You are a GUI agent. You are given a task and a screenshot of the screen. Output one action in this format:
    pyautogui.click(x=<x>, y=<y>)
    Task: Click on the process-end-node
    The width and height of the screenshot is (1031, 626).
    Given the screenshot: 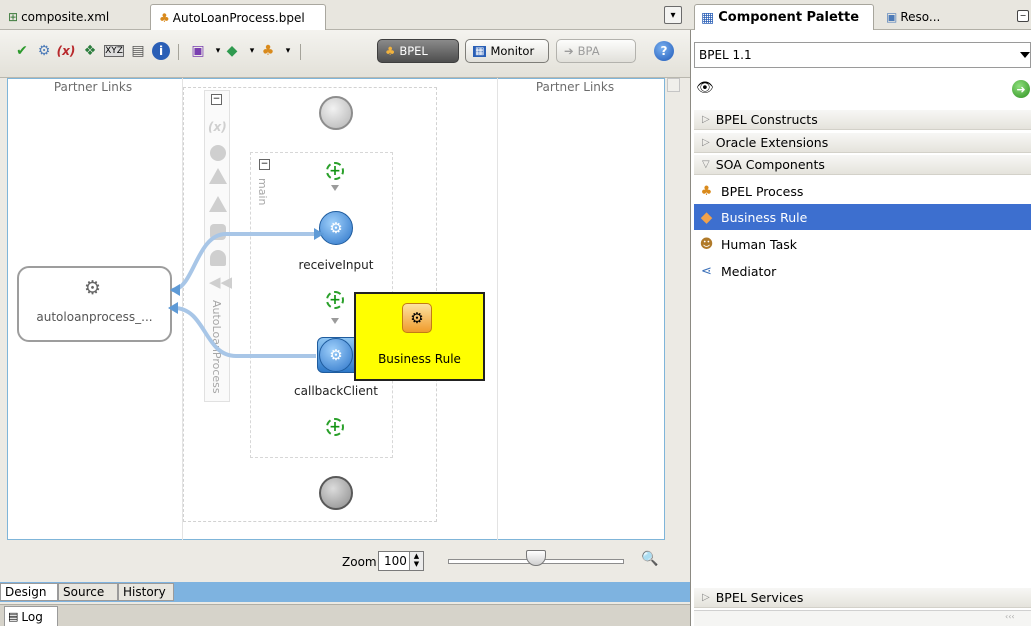 What is the action you would take?
    pyautogui.click(x=336, y=493)
    